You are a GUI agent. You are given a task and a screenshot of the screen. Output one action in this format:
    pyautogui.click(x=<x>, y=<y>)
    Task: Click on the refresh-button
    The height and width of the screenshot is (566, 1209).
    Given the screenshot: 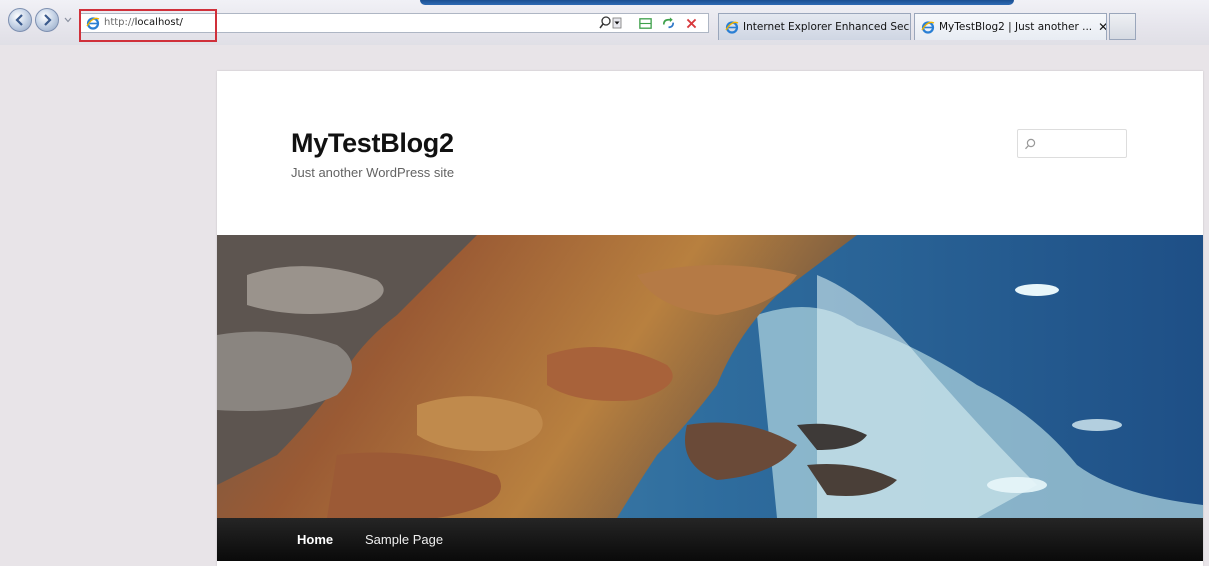 What is the action you would take?
    pyautogui.click(x=668, y=23)
    